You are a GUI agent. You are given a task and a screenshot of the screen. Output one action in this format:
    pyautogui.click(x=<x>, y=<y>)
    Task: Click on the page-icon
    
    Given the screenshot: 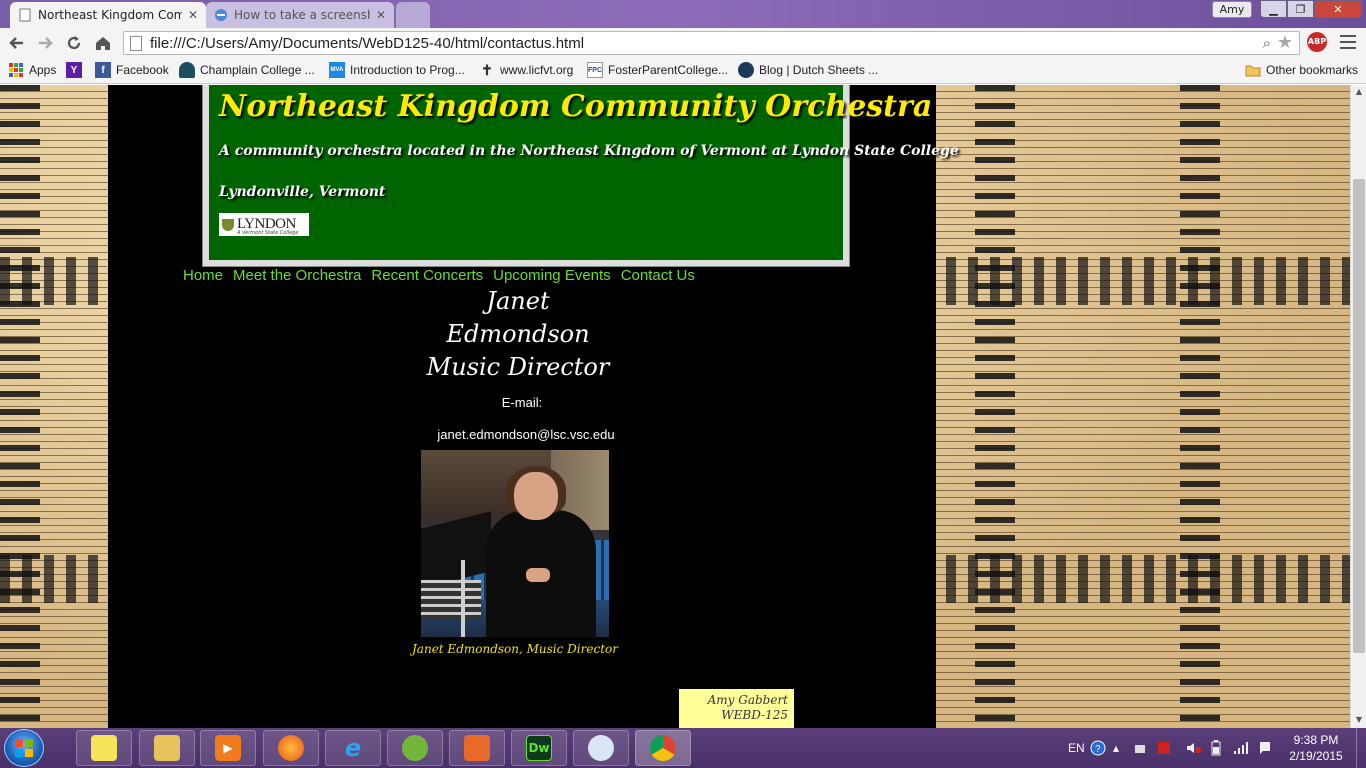 What is the action you would take?
    pyautogui.click(x=136, y=43)
    